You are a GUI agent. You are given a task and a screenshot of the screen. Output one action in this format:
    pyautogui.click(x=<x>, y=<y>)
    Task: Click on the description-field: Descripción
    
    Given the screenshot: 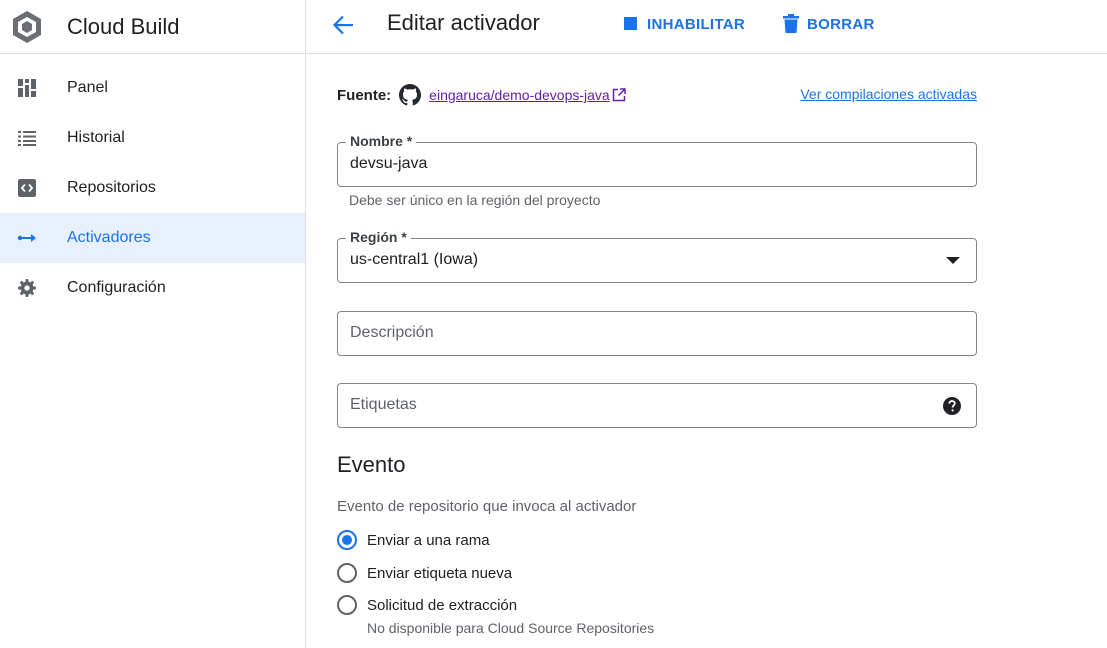 What is the action you would take?
    pyautogui.click(x=657, y=333)
    